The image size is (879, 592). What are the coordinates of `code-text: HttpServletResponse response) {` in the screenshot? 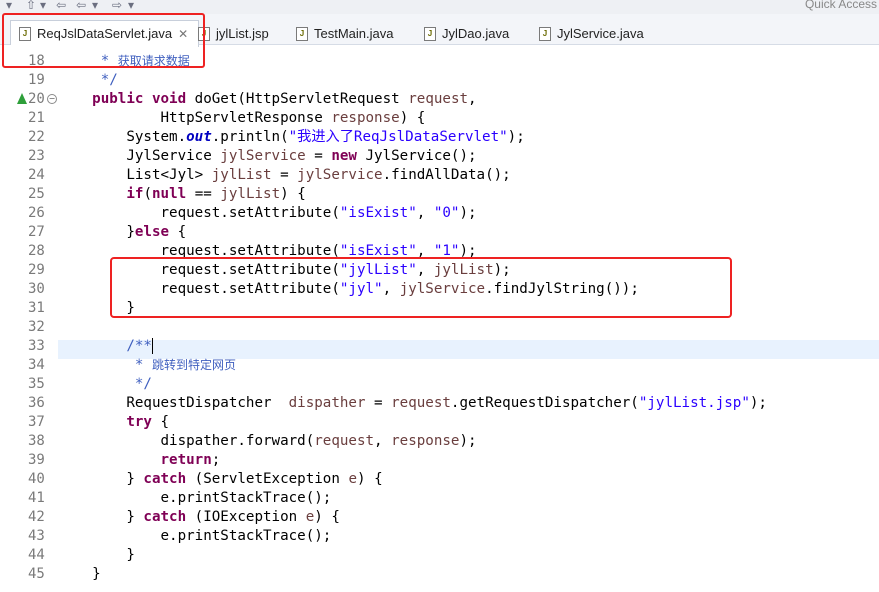 It's located at (242, 118).